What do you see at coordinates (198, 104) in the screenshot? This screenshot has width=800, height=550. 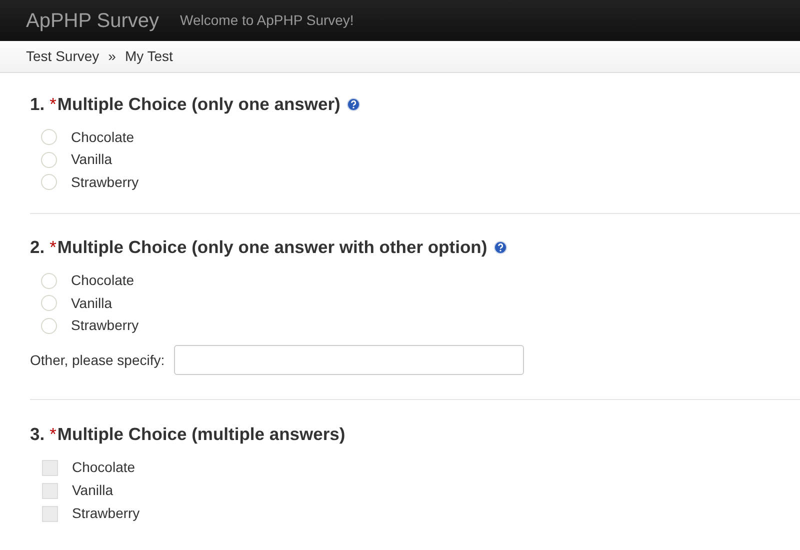 I see `question-title: Multiple Choice (only one answer)` at bounding box center [198, 104].